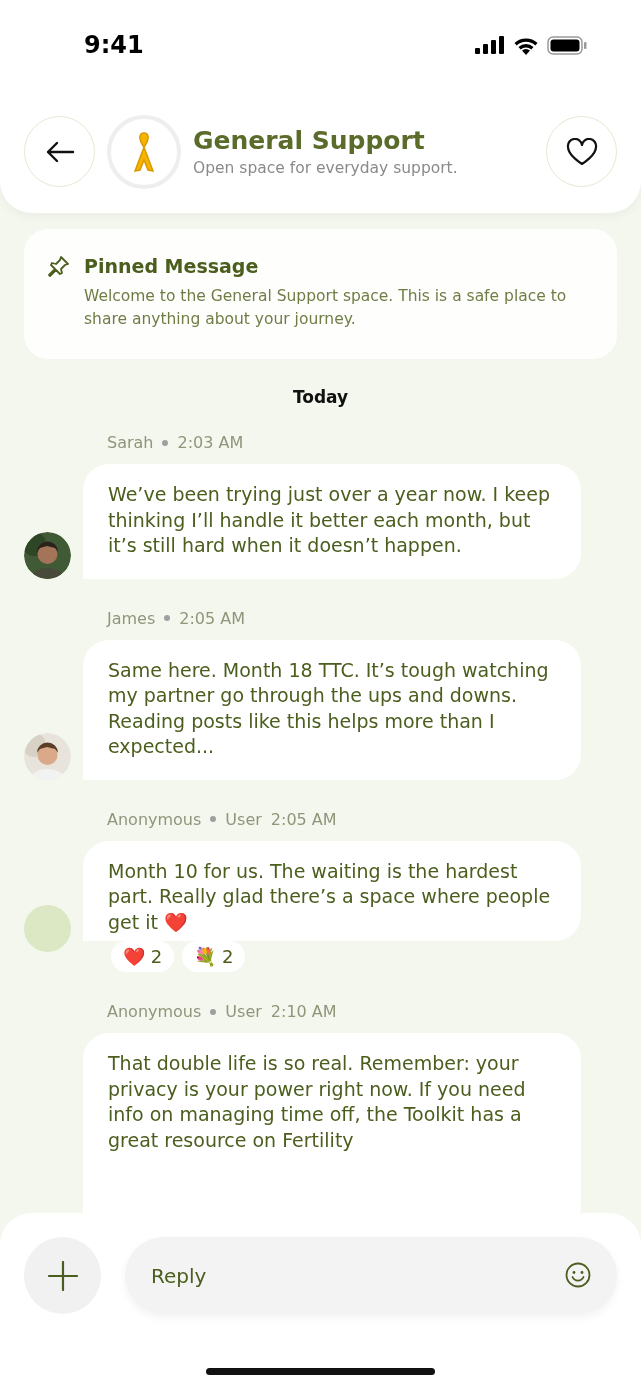 The width and height of the screenshot is (641, 1391). What do you see at coordinates (309, 140) in the screenshot?
I see `group-title: General Support` at bounding box center [309, 140].